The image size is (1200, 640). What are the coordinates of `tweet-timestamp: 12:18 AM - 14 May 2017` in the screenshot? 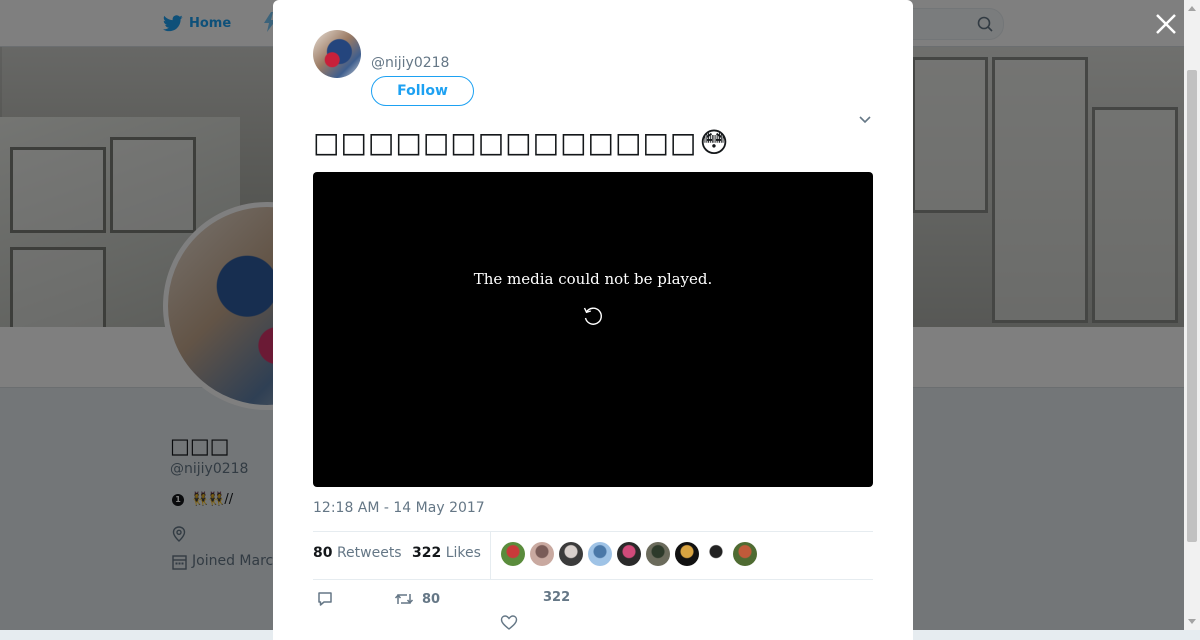 It's located at (399, 508).